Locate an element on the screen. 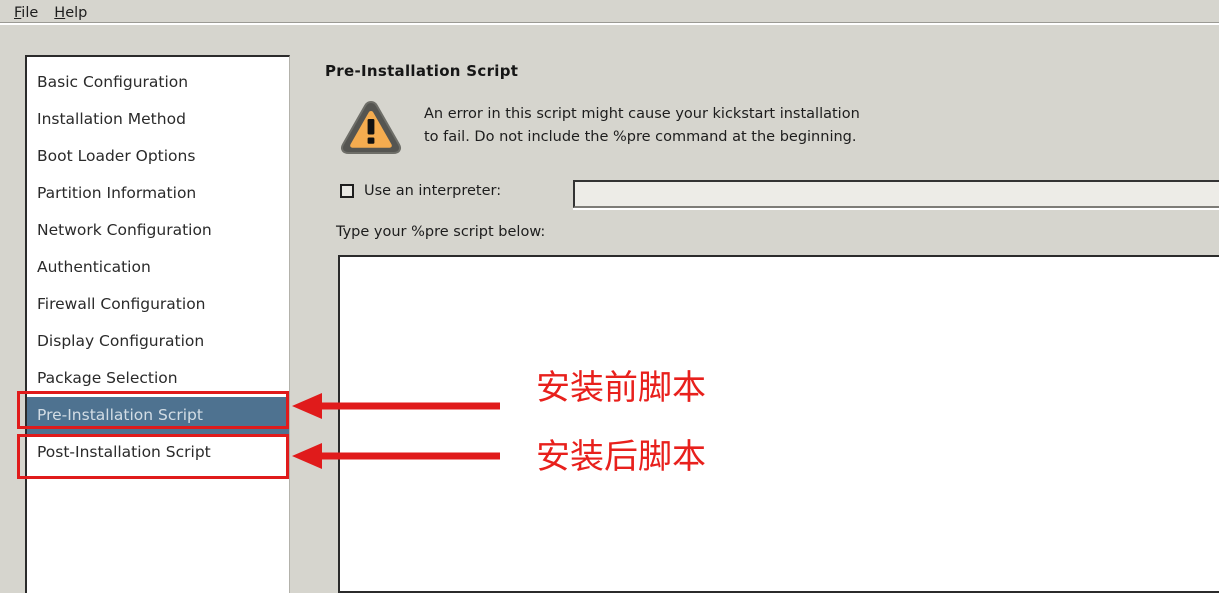  script-area-label: Type your %pre script below: is located at coordinates (441, 232).